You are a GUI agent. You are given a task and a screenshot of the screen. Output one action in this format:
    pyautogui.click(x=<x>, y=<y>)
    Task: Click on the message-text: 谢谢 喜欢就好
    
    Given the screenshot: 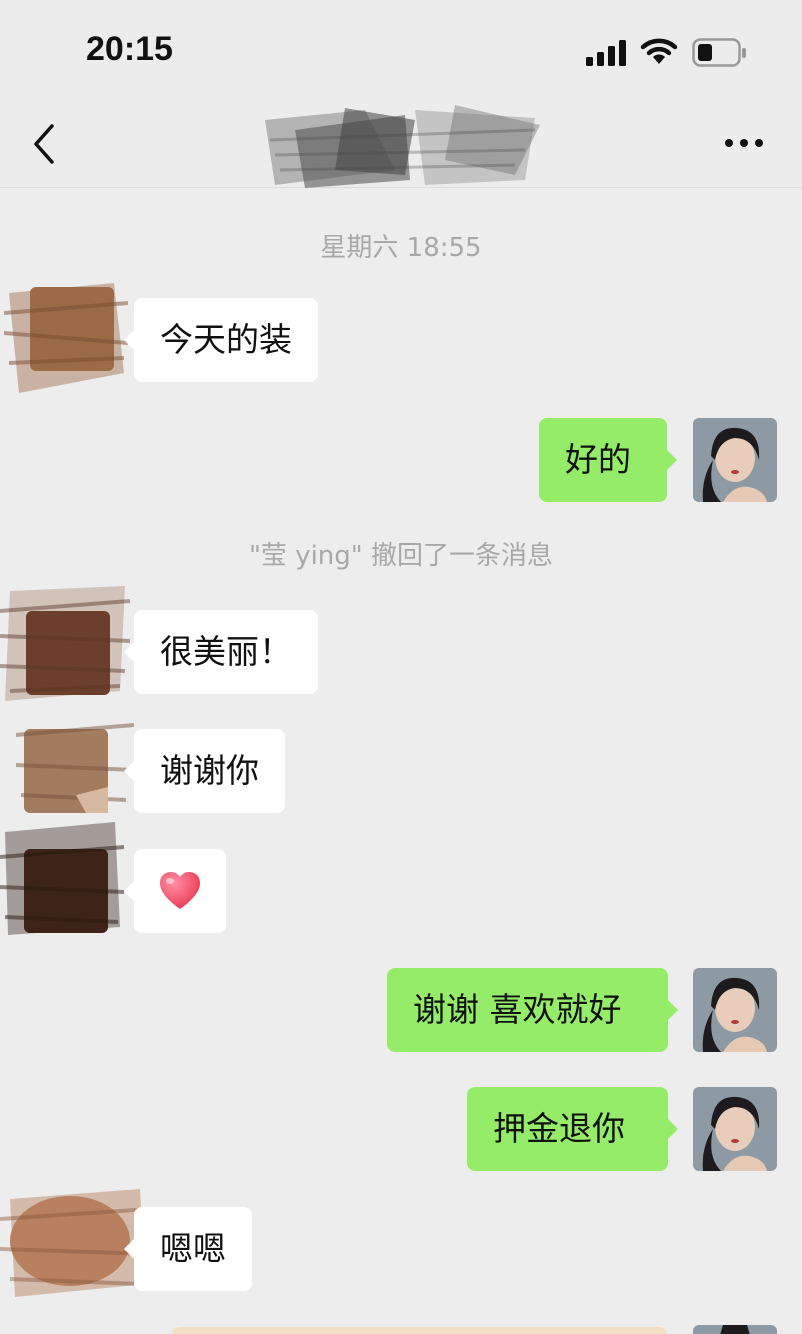 What is the action you would take?
    pyautogui.click(x=517, y=1009)
    